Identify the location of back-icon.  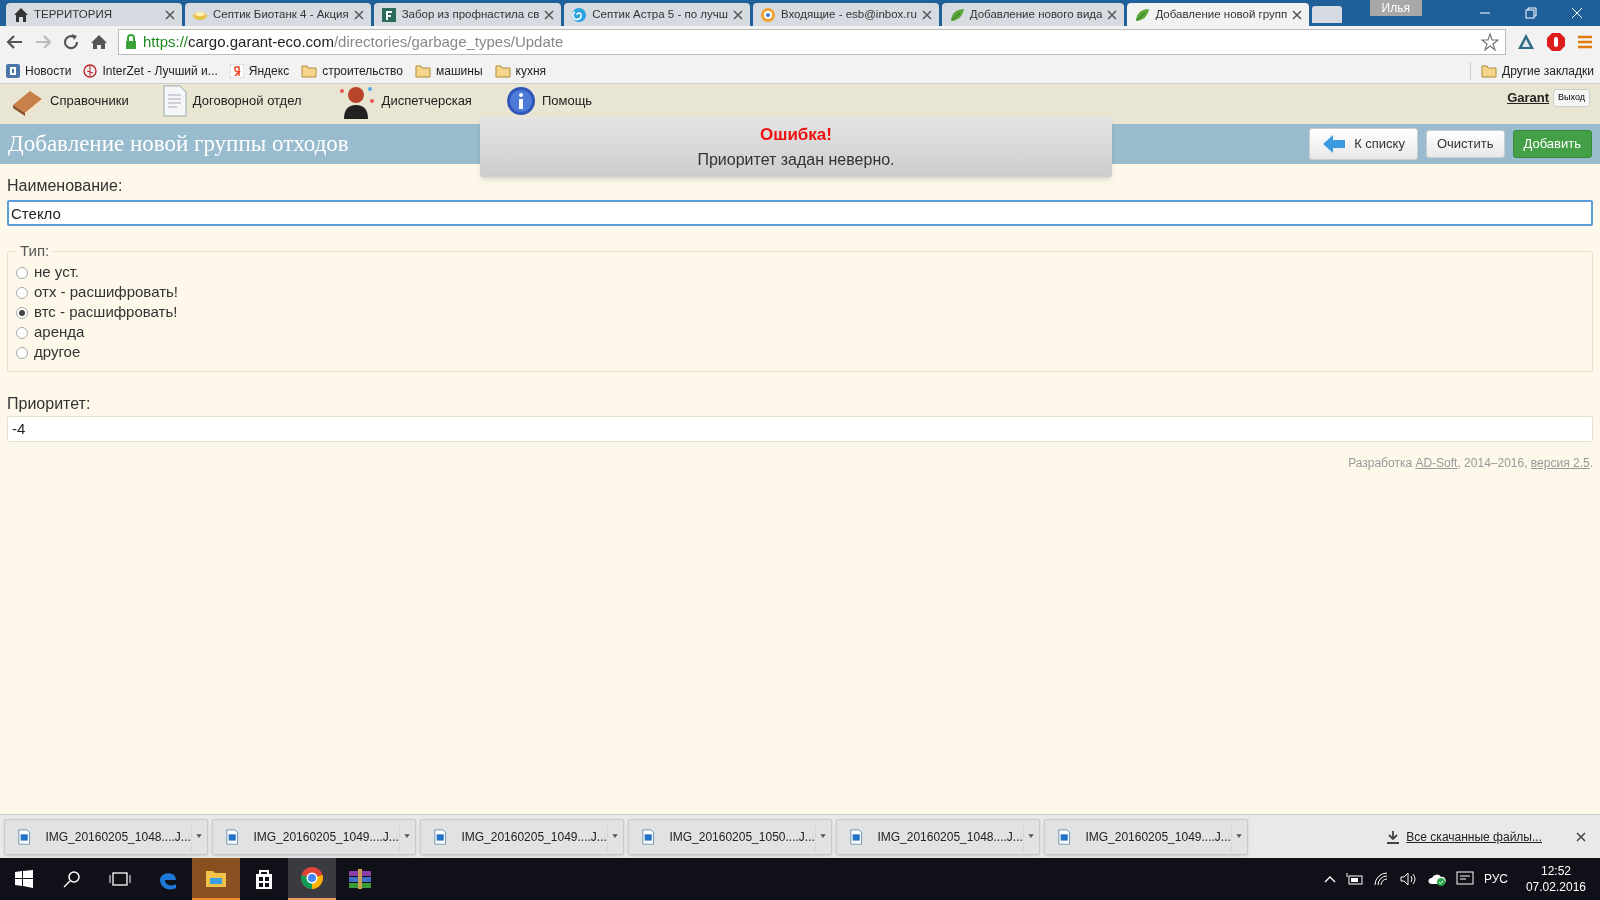
(15, 42).